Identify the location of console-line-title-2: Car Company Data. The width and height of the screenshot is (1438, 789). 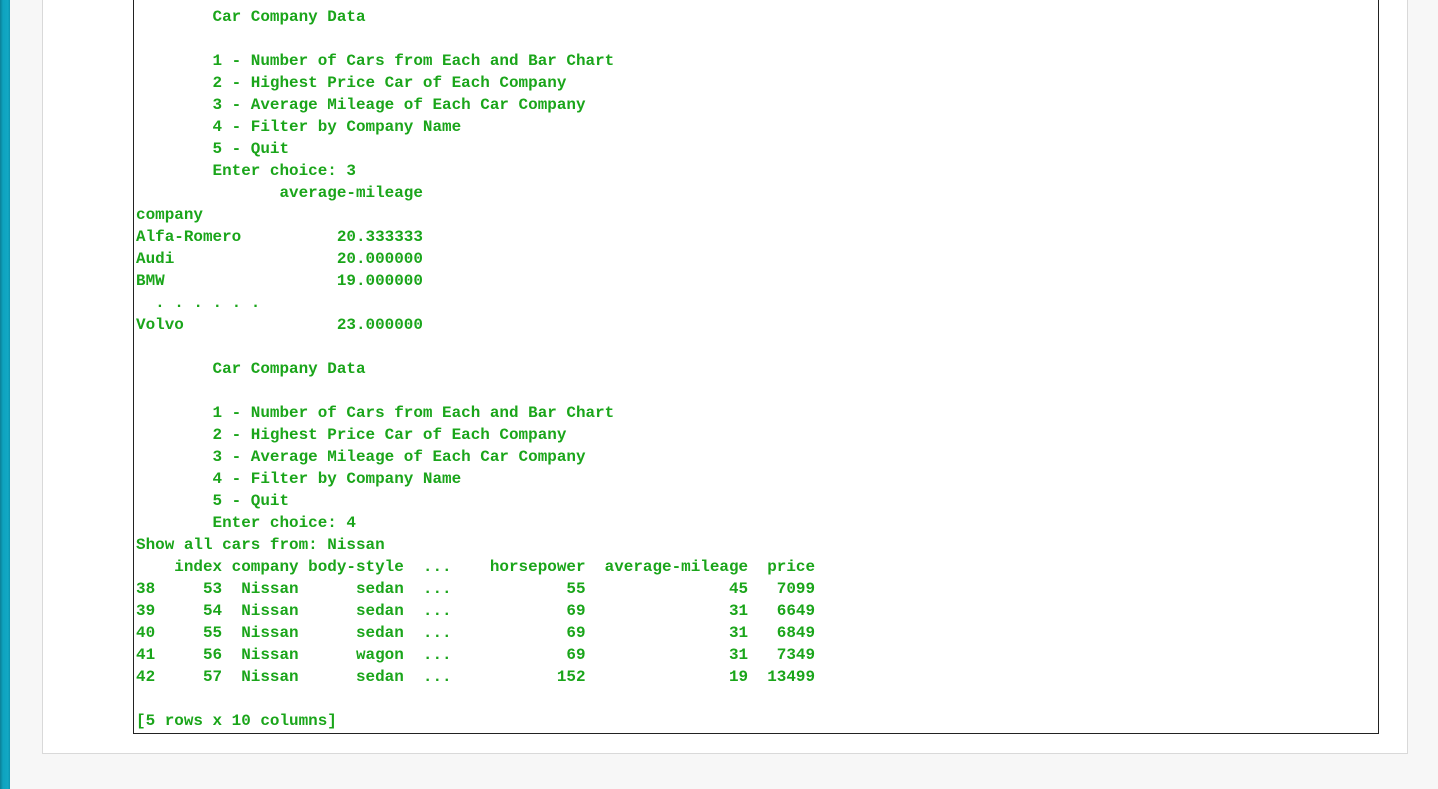
(251, 369).